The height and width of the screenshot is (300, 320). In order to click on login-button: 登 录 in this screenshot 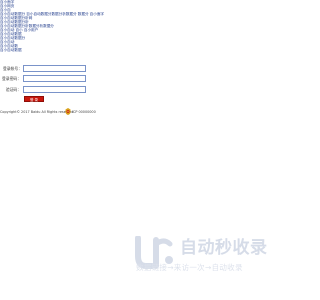, I will do `click(34, 99)`.